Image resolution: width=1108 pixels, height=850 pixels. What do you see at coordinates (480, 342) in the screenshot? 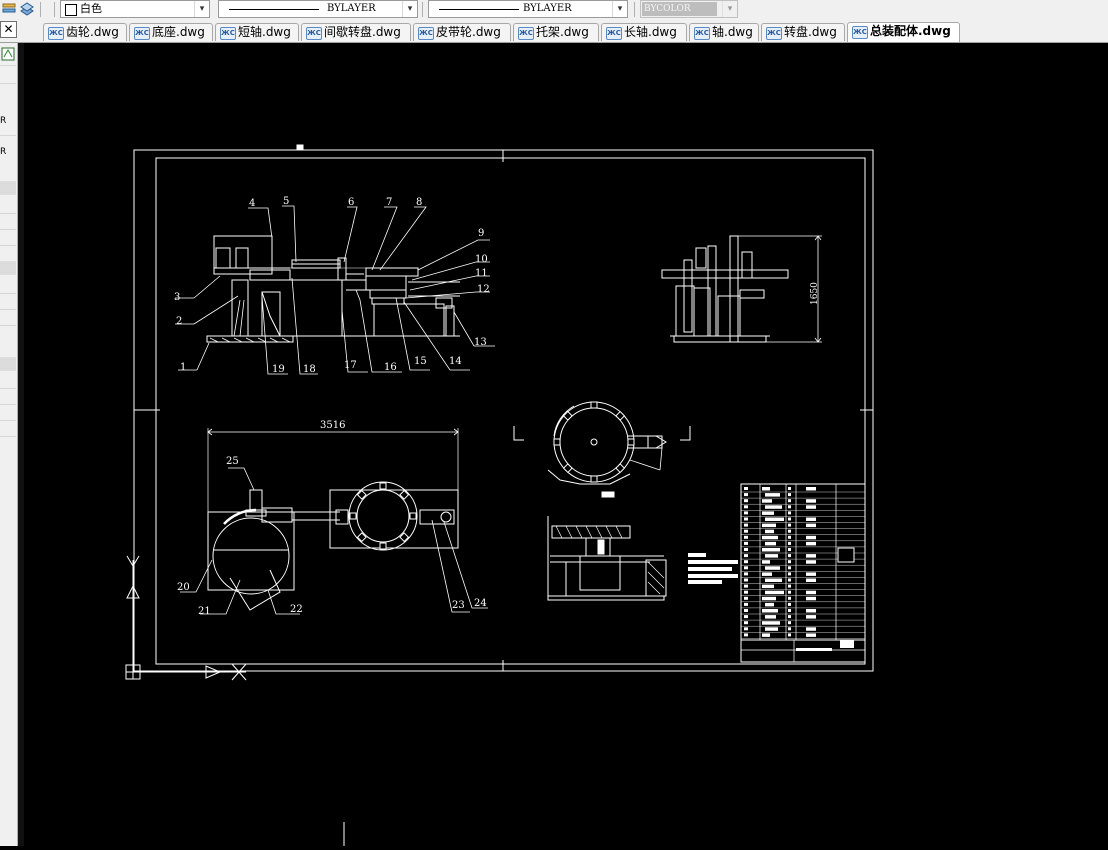
I see `balloon-13: 13` at bounding box center [480, 342].